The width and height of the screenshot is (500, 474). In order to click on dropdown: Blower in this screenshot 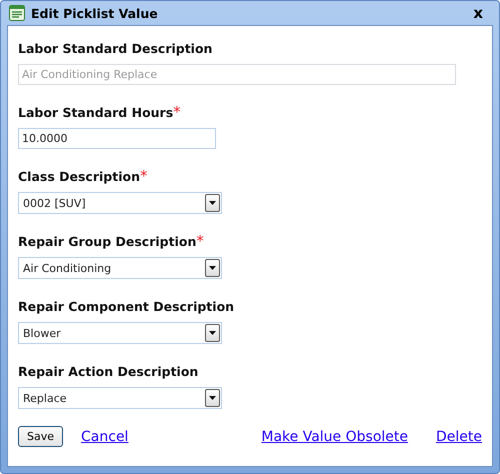, I will do `click(120, 333)`.